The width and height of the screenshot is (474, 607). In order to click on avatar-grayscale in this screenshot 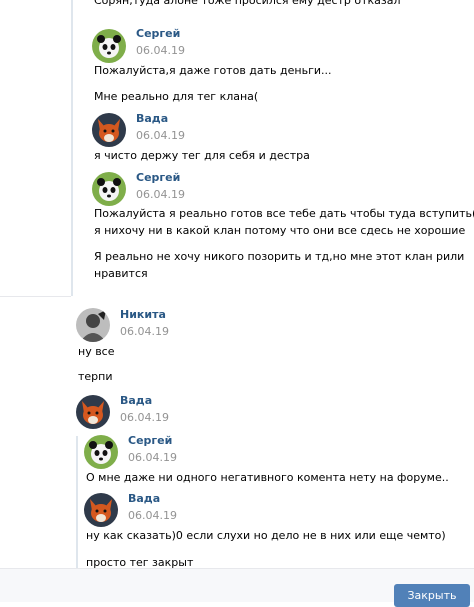, I will do `click(93, 325)`.